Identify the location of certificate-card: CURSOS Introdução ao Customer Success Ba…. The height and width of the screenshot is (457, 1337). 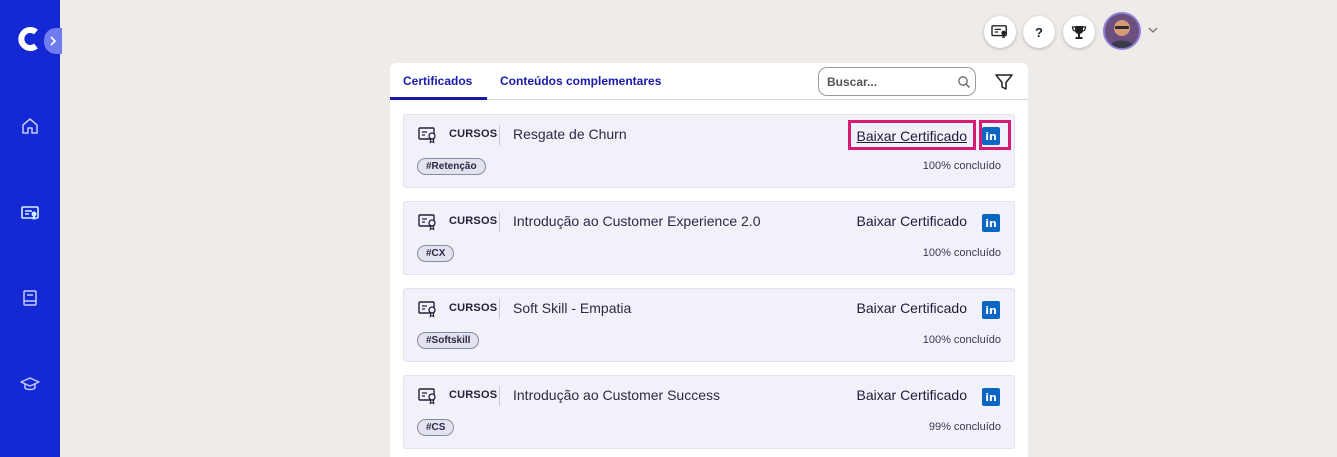
(709, 412).